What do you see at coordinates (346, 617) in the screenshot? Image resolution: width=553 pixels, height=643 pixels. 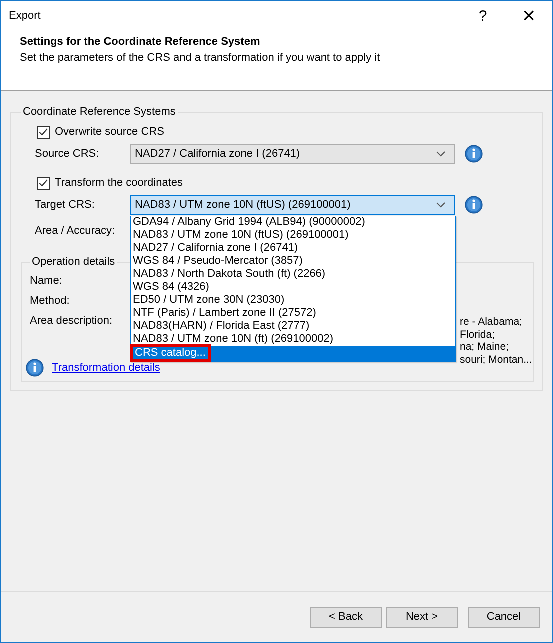 I see `dialog-button: < Back` at bounding box center [346, 617].